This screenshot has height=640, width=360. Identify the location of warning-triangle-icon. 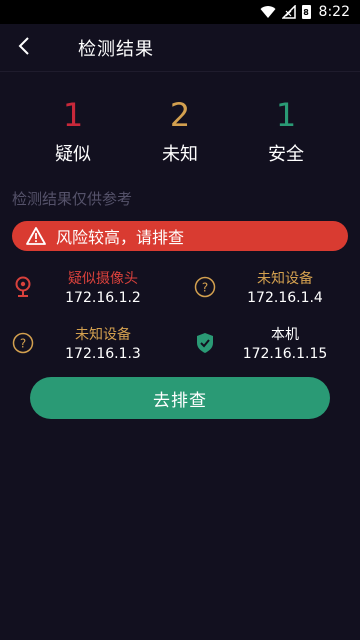
(36, 236).